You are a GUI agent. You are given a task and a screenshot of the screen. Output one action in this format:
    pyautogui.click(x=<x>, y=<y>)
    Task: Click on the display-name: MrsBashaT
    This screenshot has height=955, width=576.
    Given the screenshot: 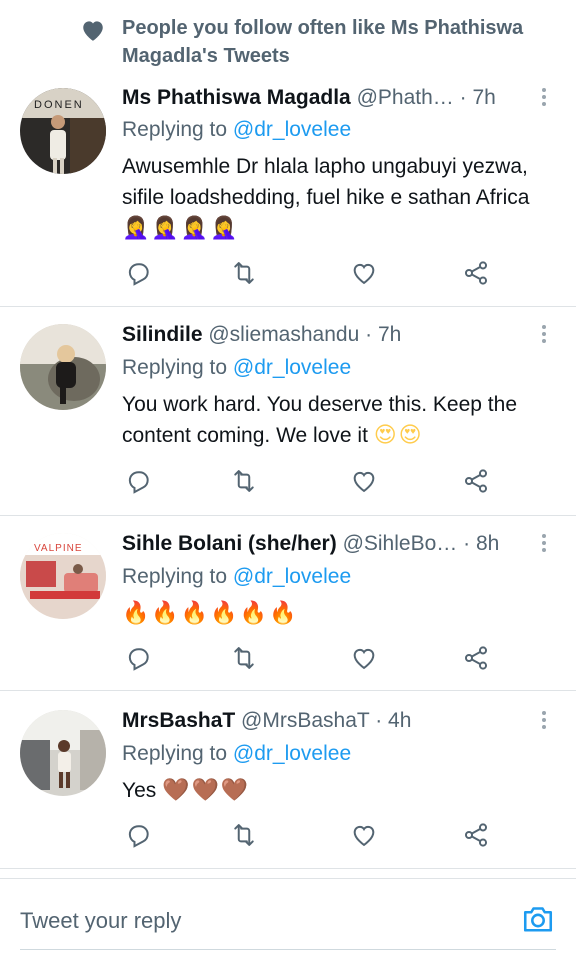 What is the action you would take?
    pyautogui.click(x=178, y=720)
    